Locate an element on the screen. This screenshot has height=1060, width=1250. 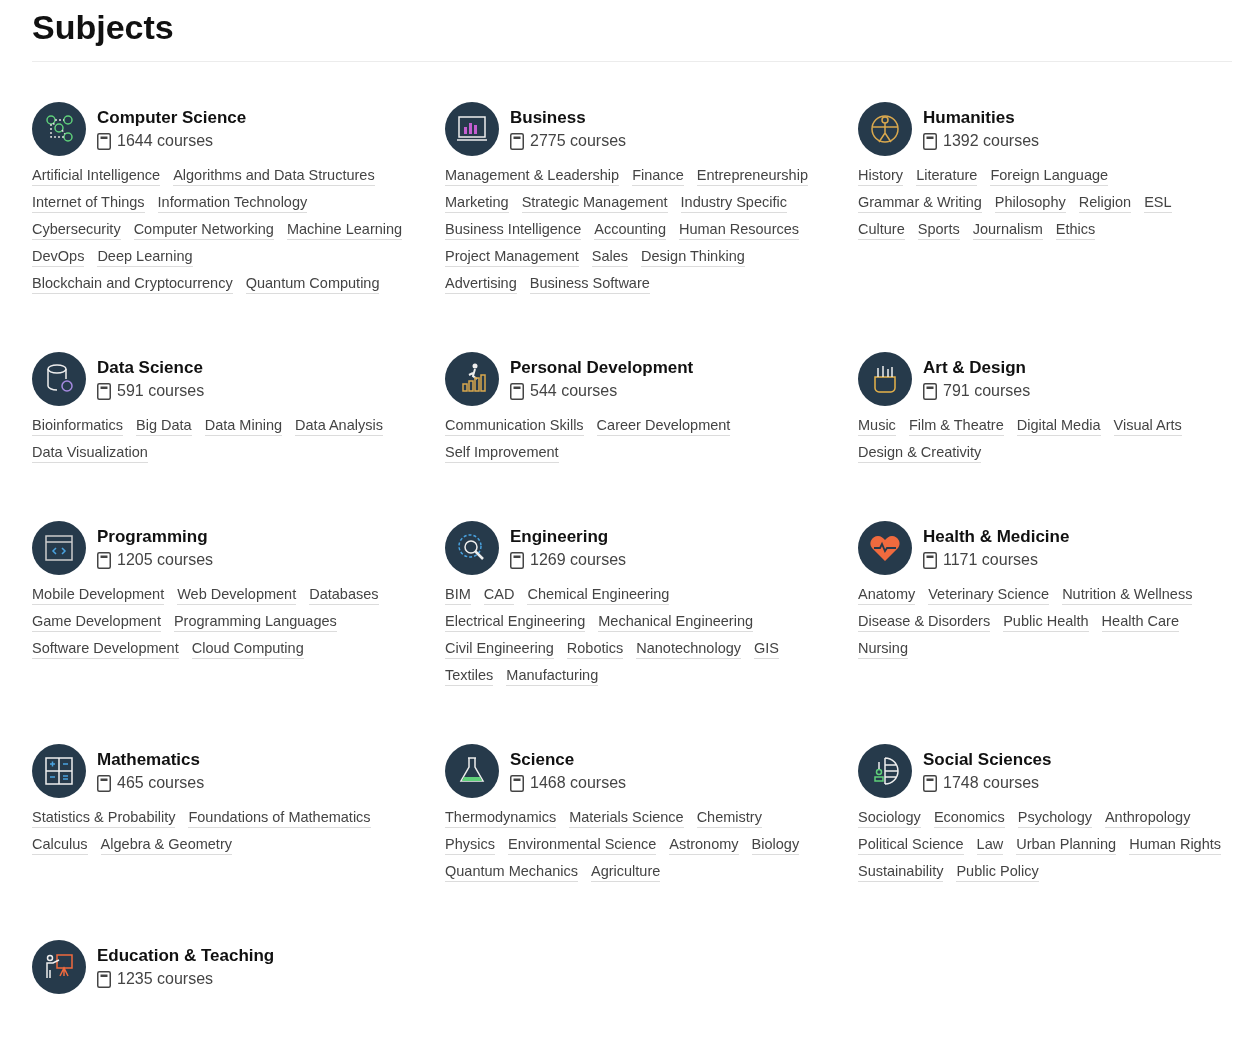
subject-link: Education & Teaching is located at coordinates (186, 956).